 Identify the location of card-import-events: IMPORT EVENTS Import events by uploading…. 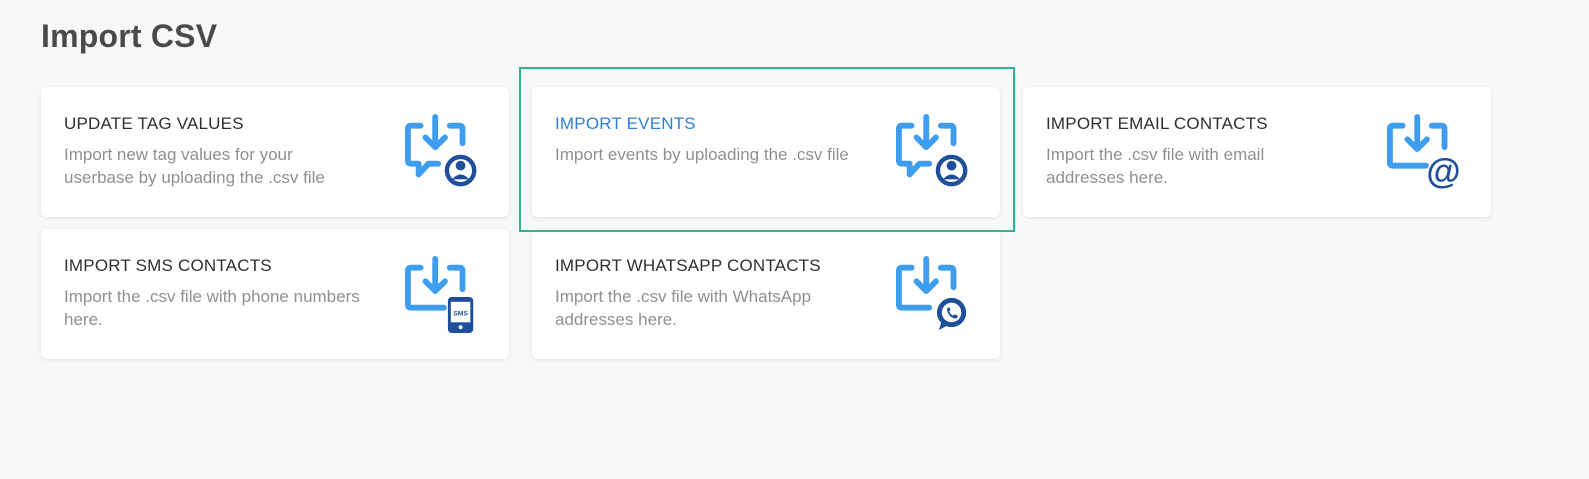
(766, 152).